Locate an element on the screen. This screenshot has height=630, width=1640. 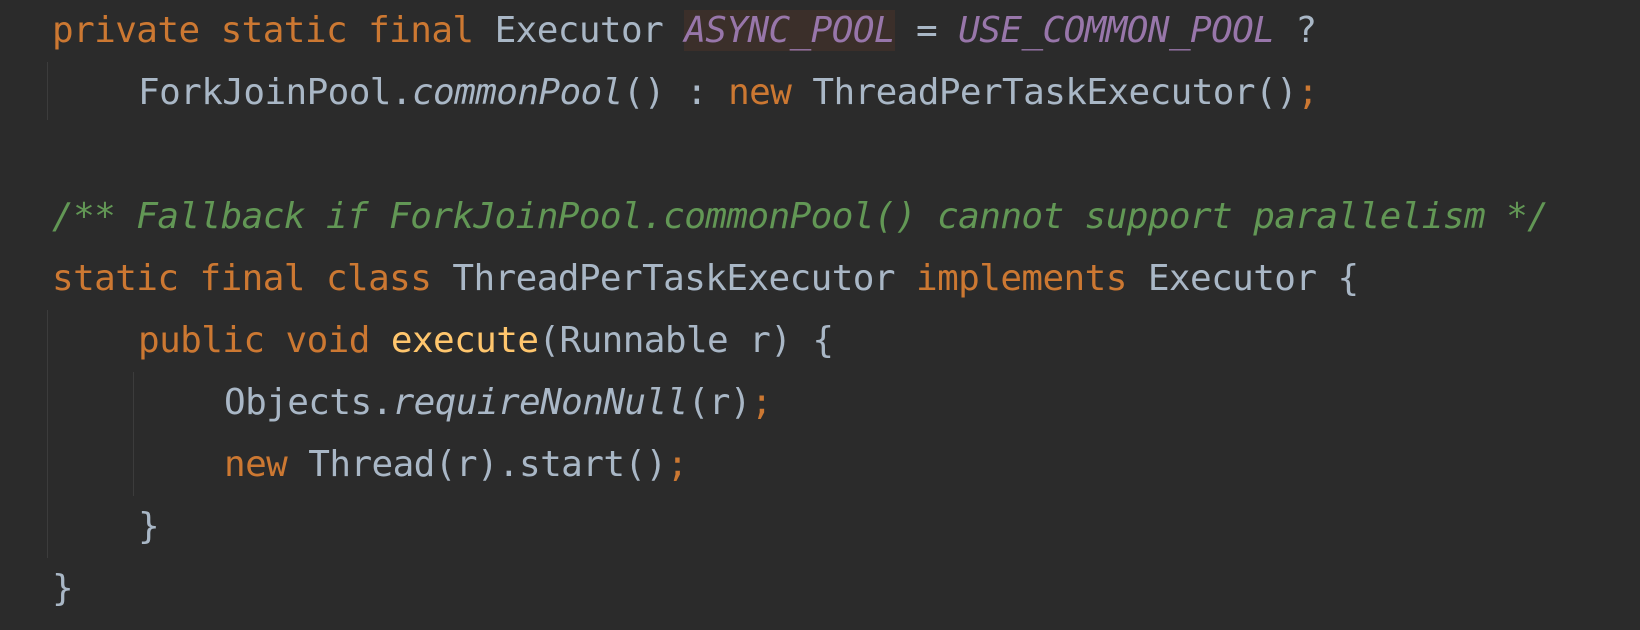
class-reference: ForkJoinPool. is located at coordinates (275, 92).